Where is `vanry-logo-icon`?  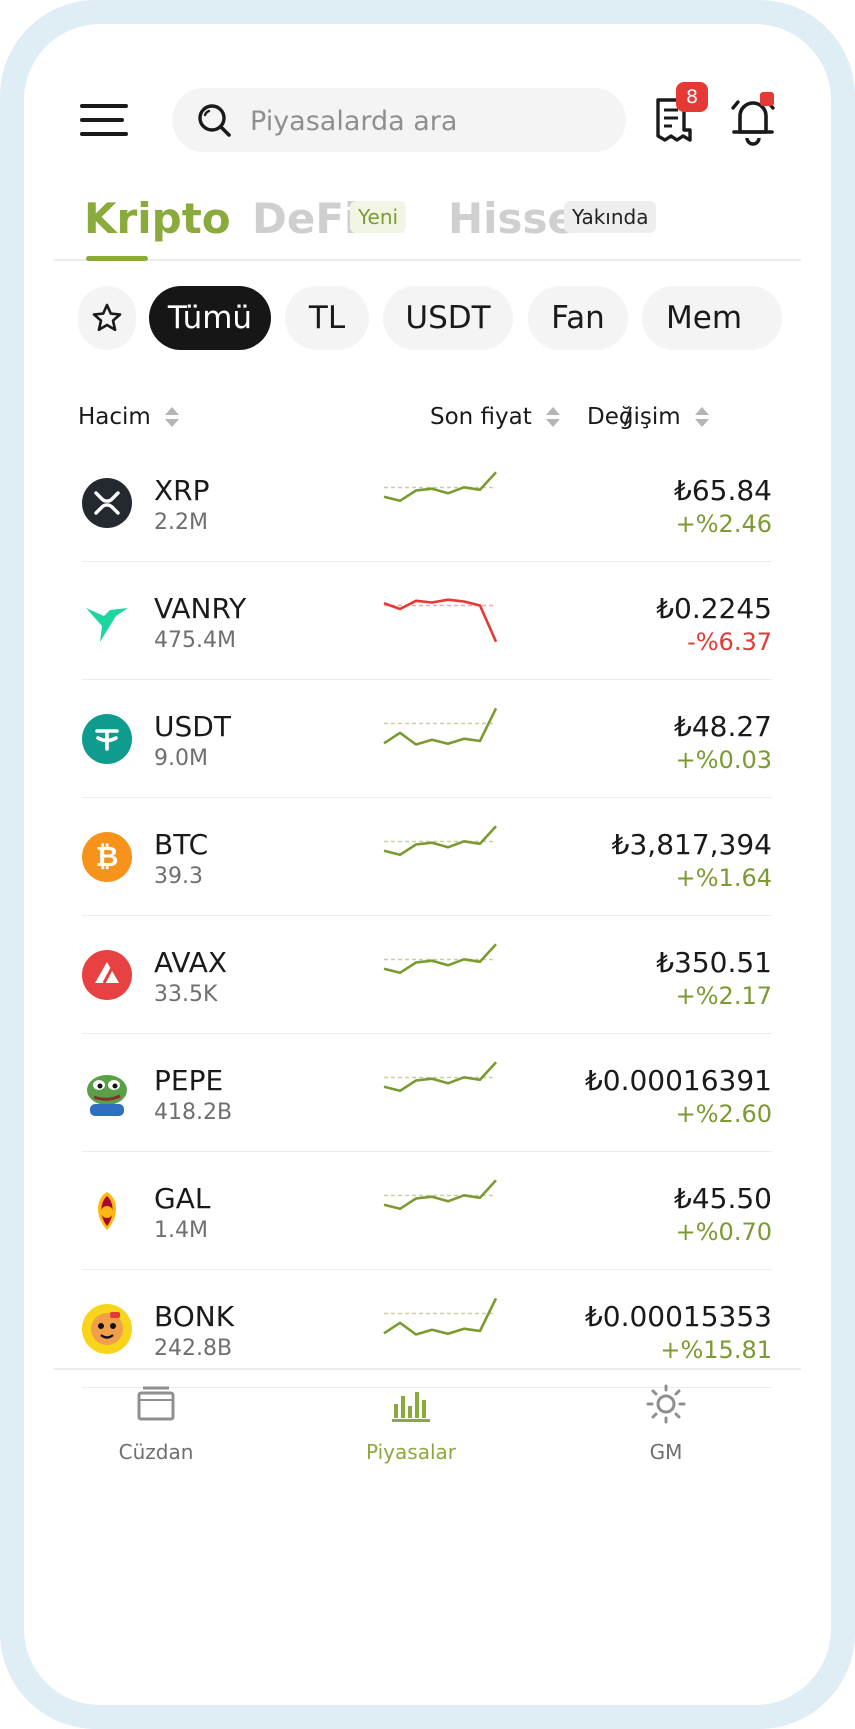
vanry-logo-icon is located at coordinates (107, 621).